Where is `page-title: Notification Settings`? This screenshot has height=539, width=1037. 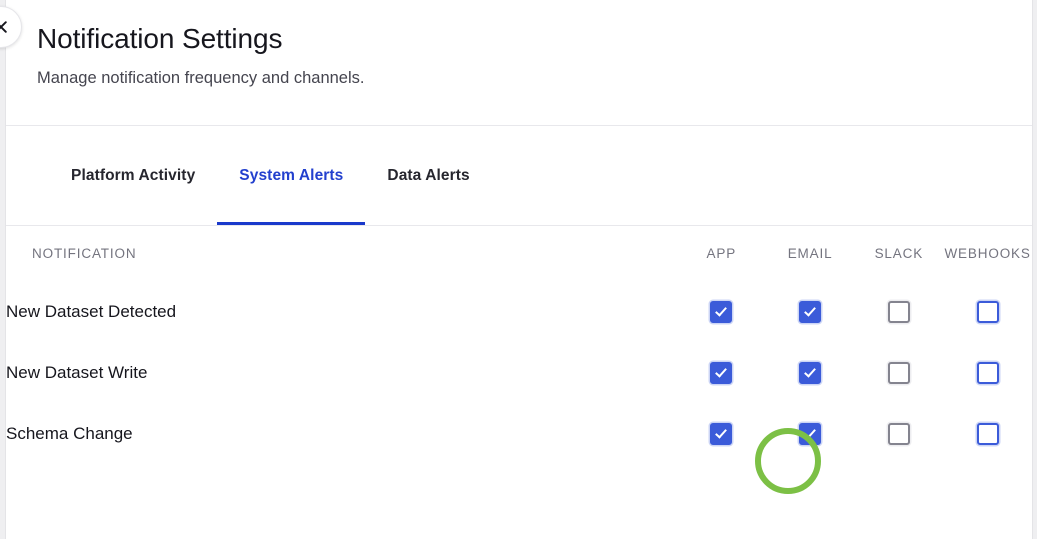 page-title: Notification Settings is located at coordinates (160, 38).